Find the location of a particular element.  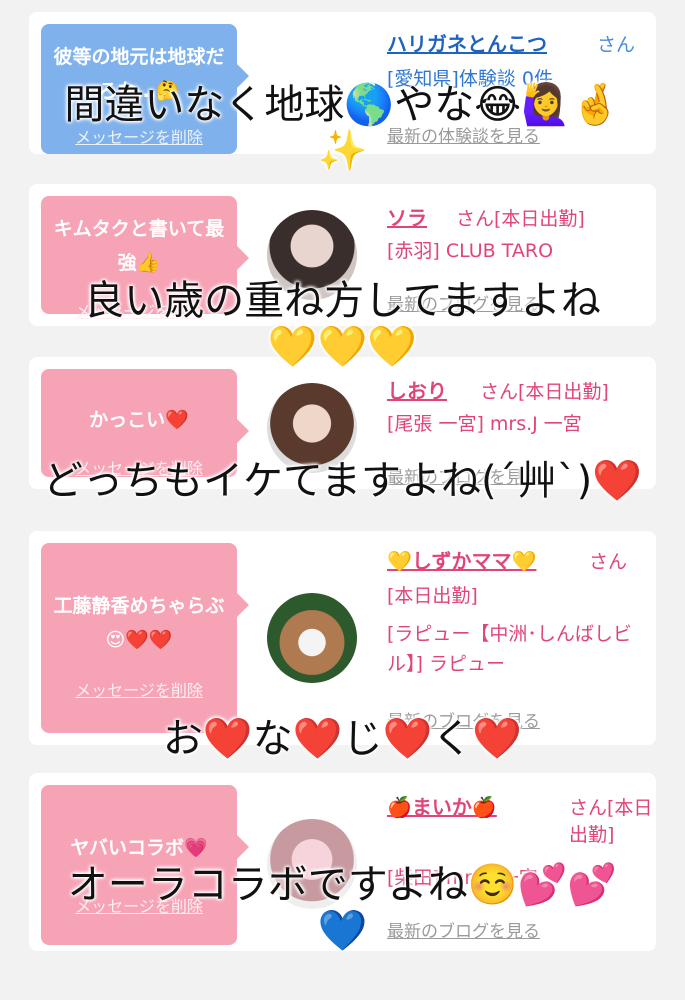

user-info: [赤羽] CLUB TARO is located at coordinates (470, 251).